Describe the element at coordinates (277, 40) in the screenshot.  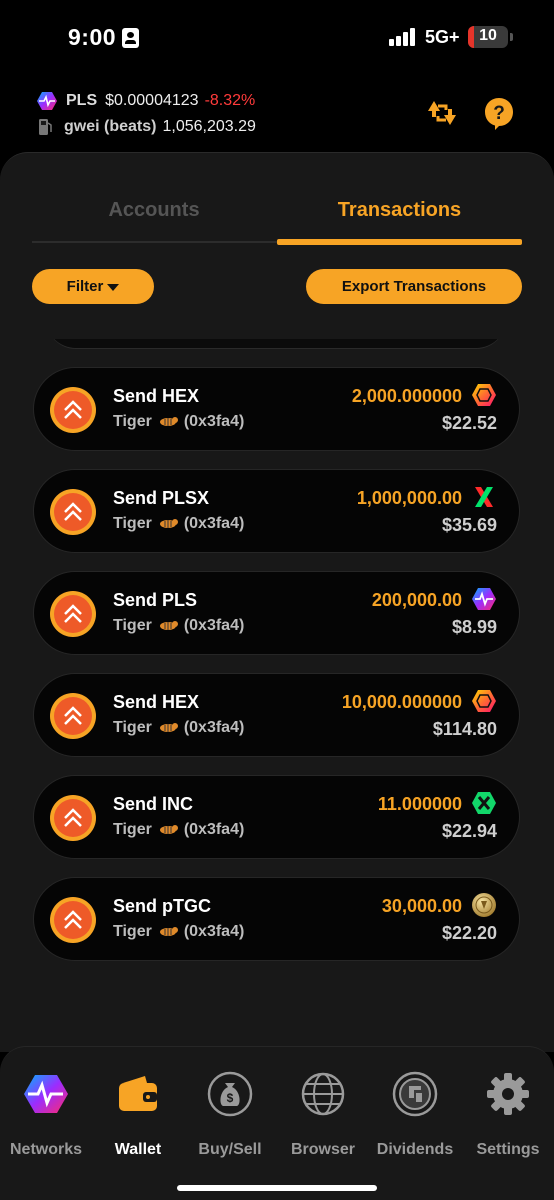
I see `status-bar: 9:00 5G+ 10` at that location.